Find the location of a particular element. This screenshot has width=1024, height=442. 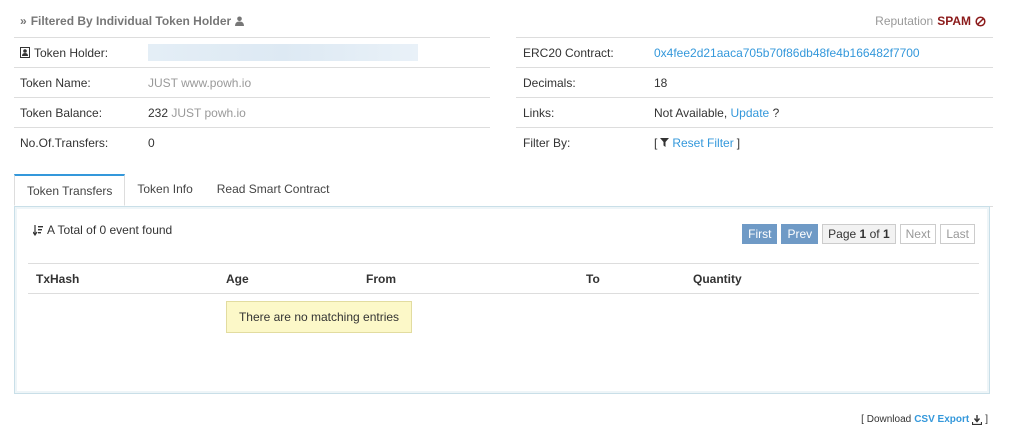

transfers-count-value: 0 is located at coordinates (151, 142).